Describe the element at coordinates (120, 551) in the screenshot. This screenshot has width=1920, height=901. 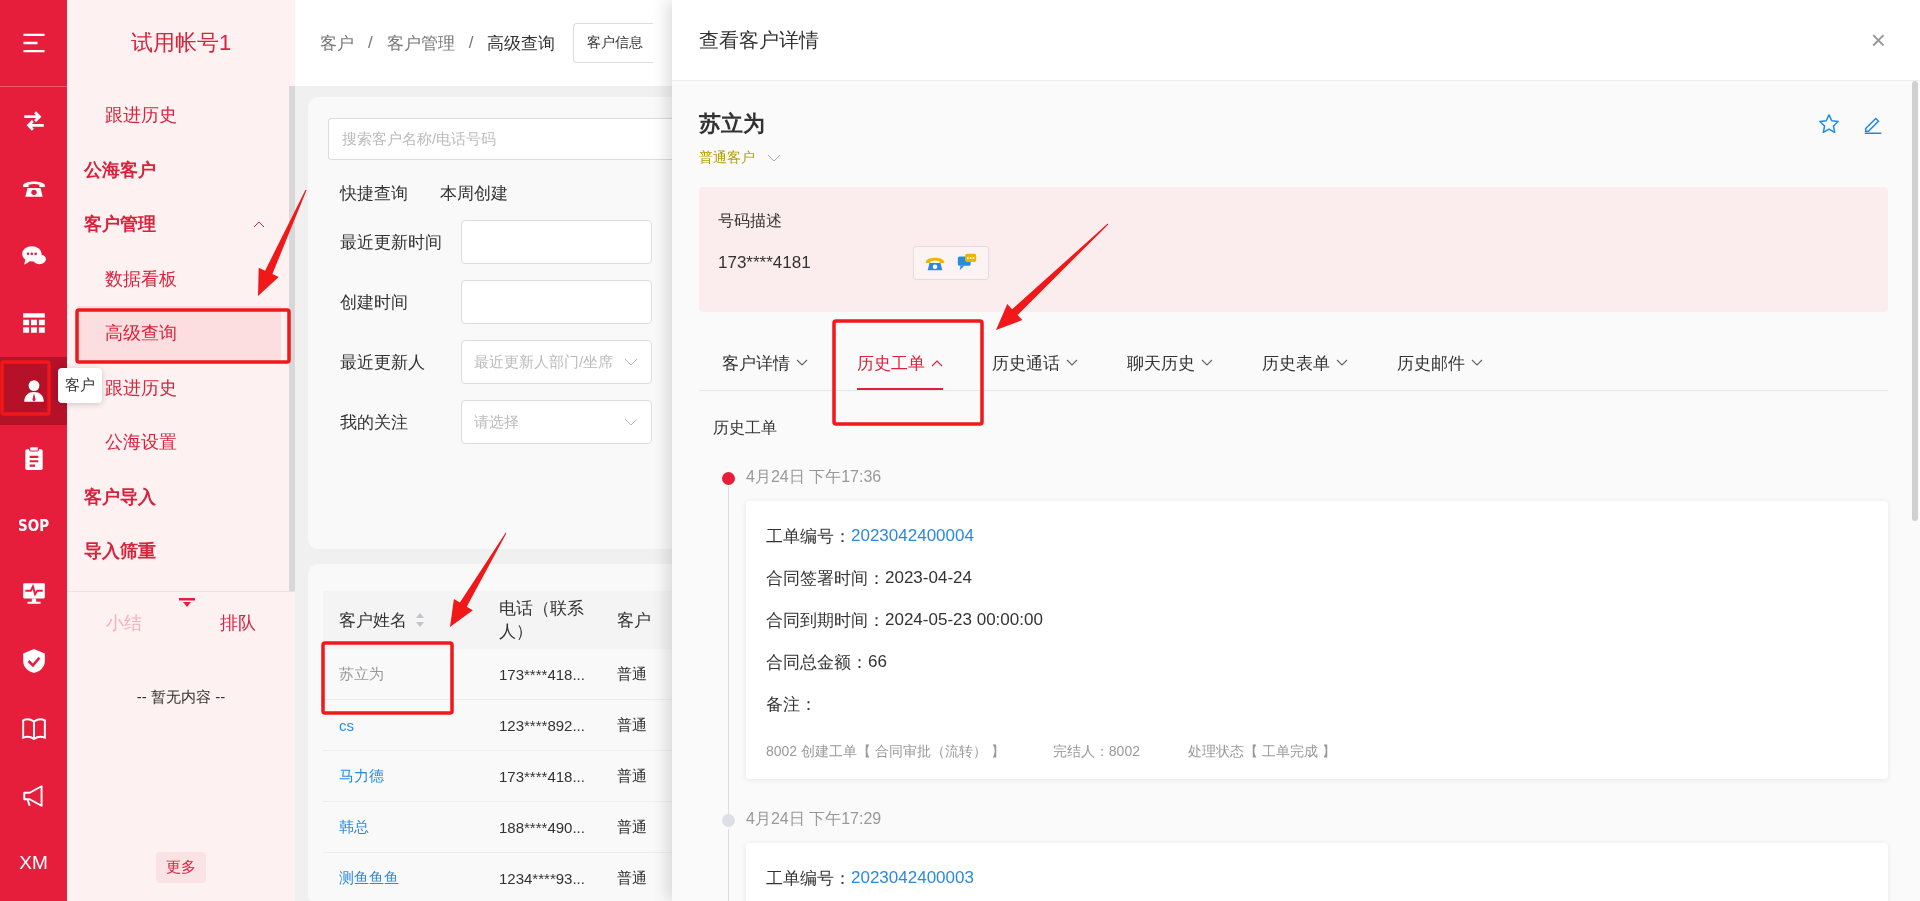
I see `menu-group: 导入筛重` at that location.